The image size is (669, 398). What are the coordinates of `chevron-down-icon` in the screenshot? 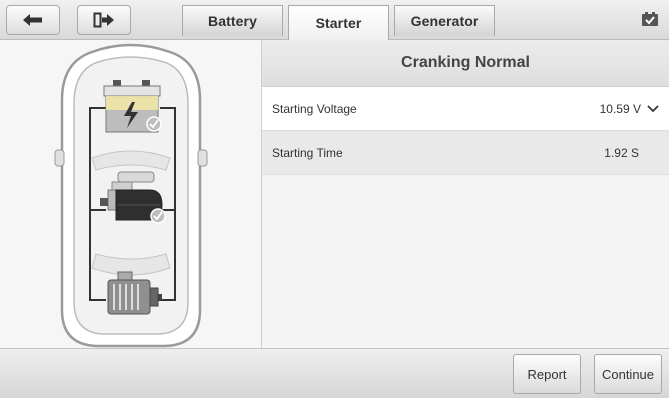 It's located at (653, 108).